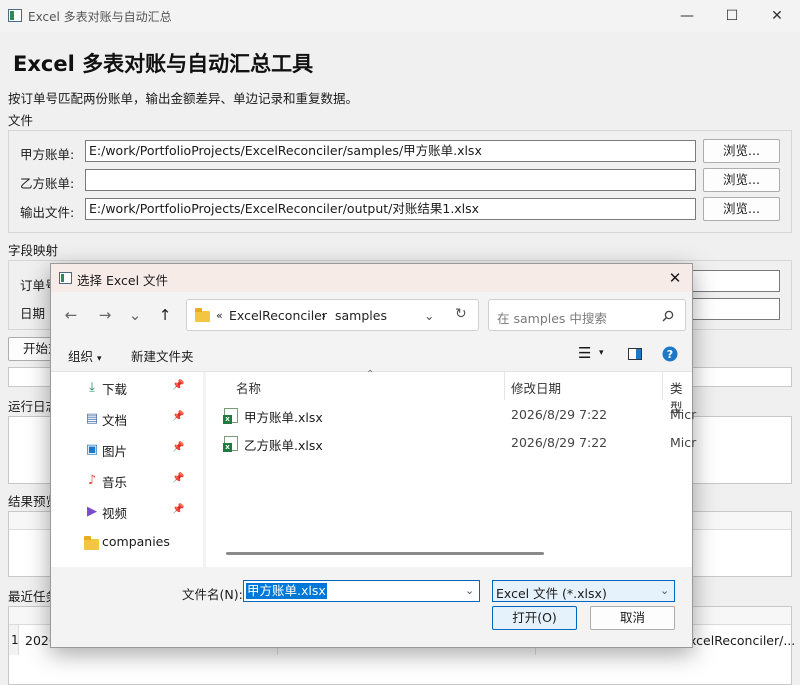 The image size is (800, 685). Describe the element at coordinates (143, 450) in the screenshot. I see `sidebar-item-pictures: ▣ 图片 📌` at that location.